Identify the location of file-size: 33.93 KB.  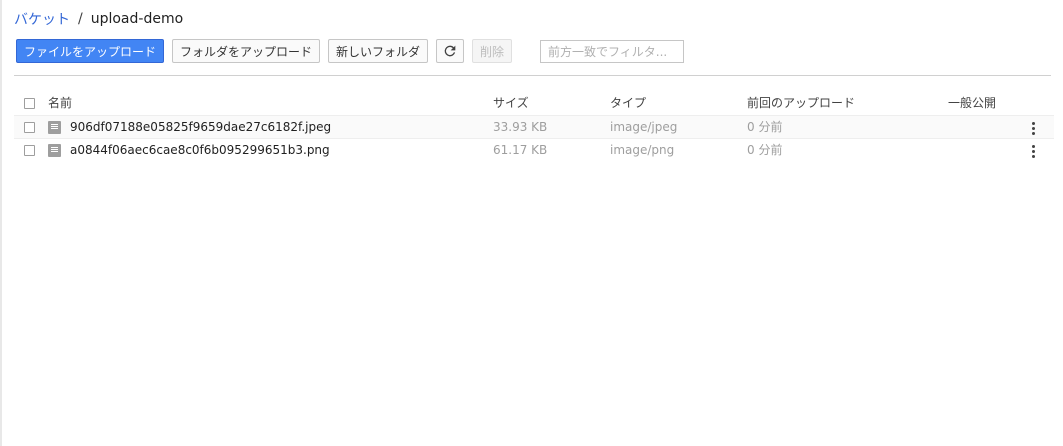
(520, 127).